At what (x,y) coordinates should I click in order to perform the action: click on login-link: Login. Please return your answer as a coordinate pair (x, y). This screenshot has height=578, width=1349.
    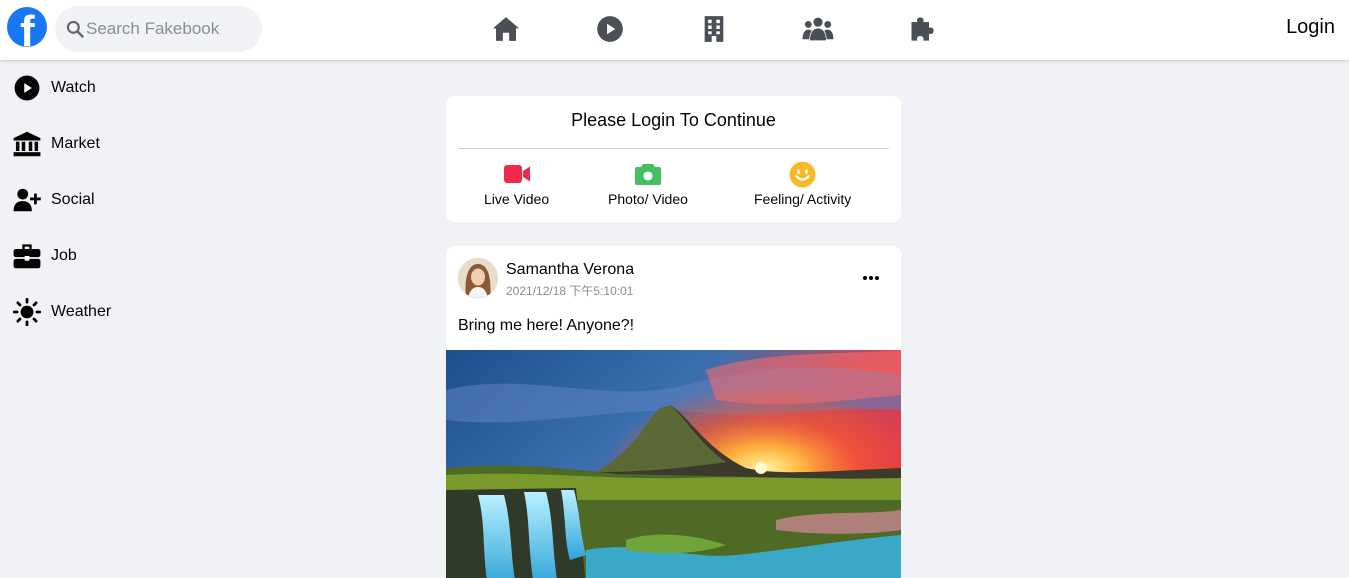
    Looking at the image, I should click on (1310, 27).